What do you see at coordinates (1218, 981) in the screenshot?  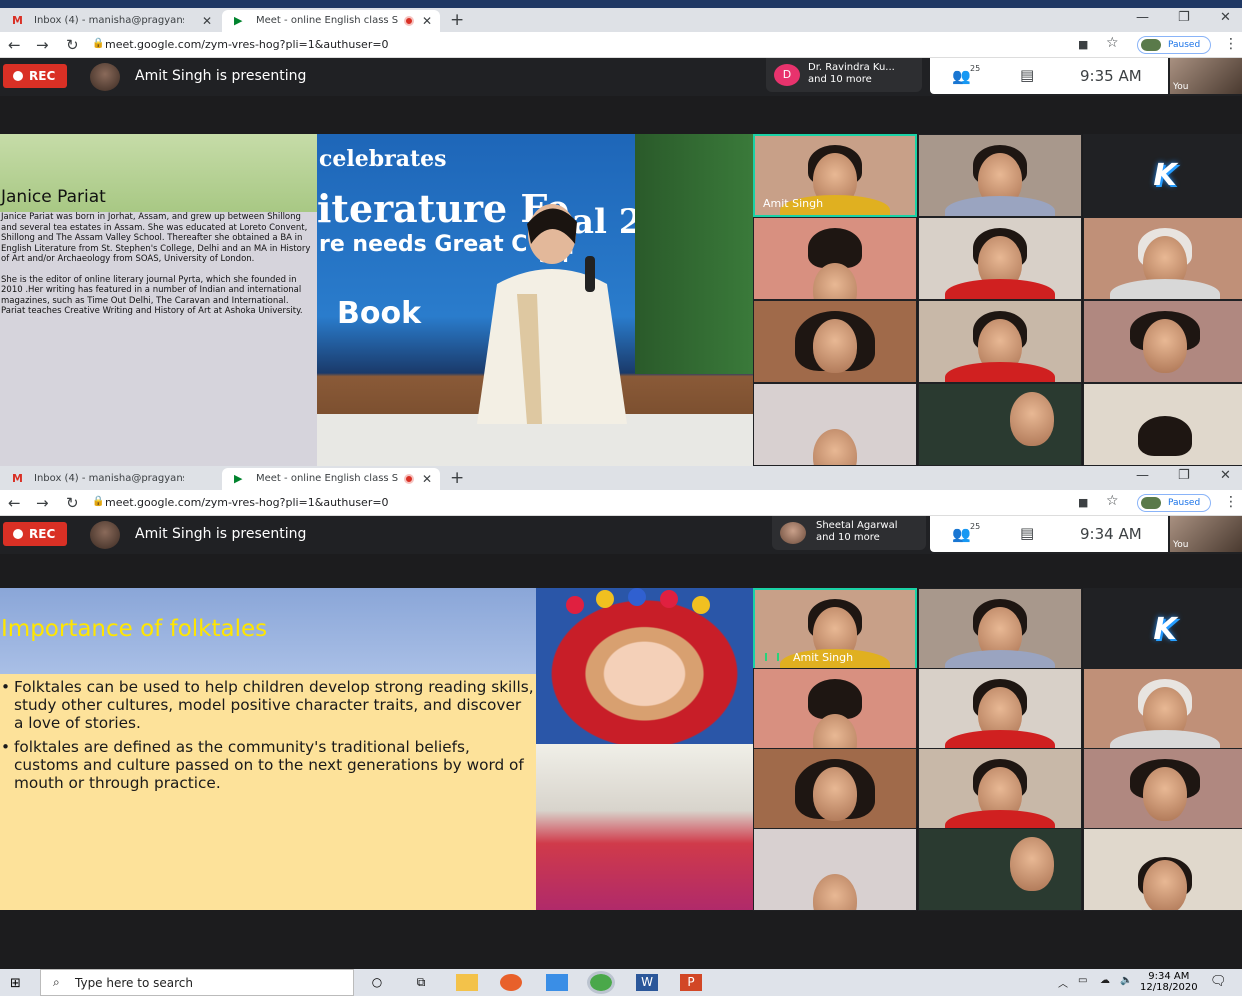 I see `notification-icon: 🗨` at bounding box center [1218, 981].